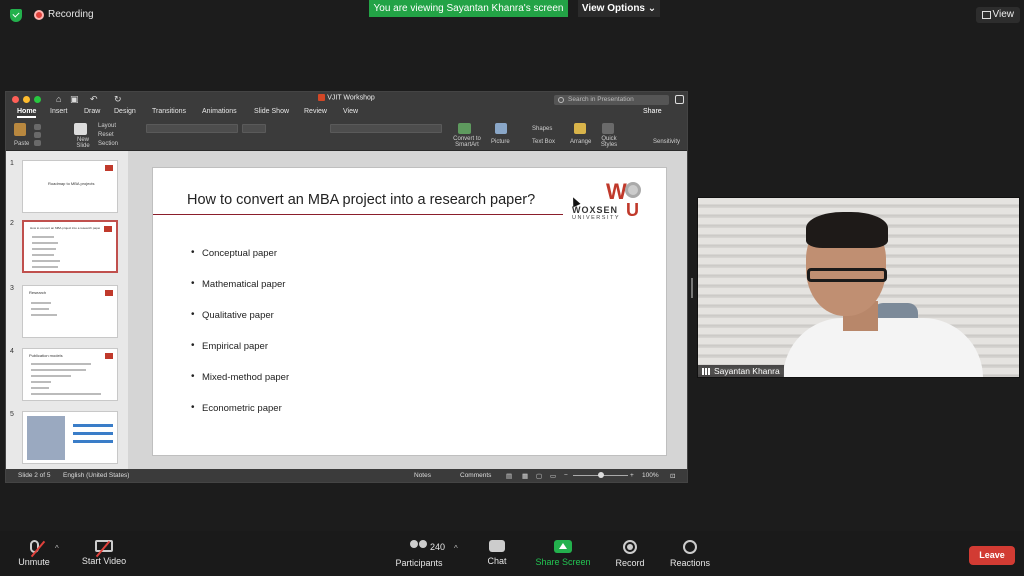  What do you see at coordinates (240, 387) in the screenshot?
I see `bullet-item: Mixed-method paper` at bounding box center [240, 387].